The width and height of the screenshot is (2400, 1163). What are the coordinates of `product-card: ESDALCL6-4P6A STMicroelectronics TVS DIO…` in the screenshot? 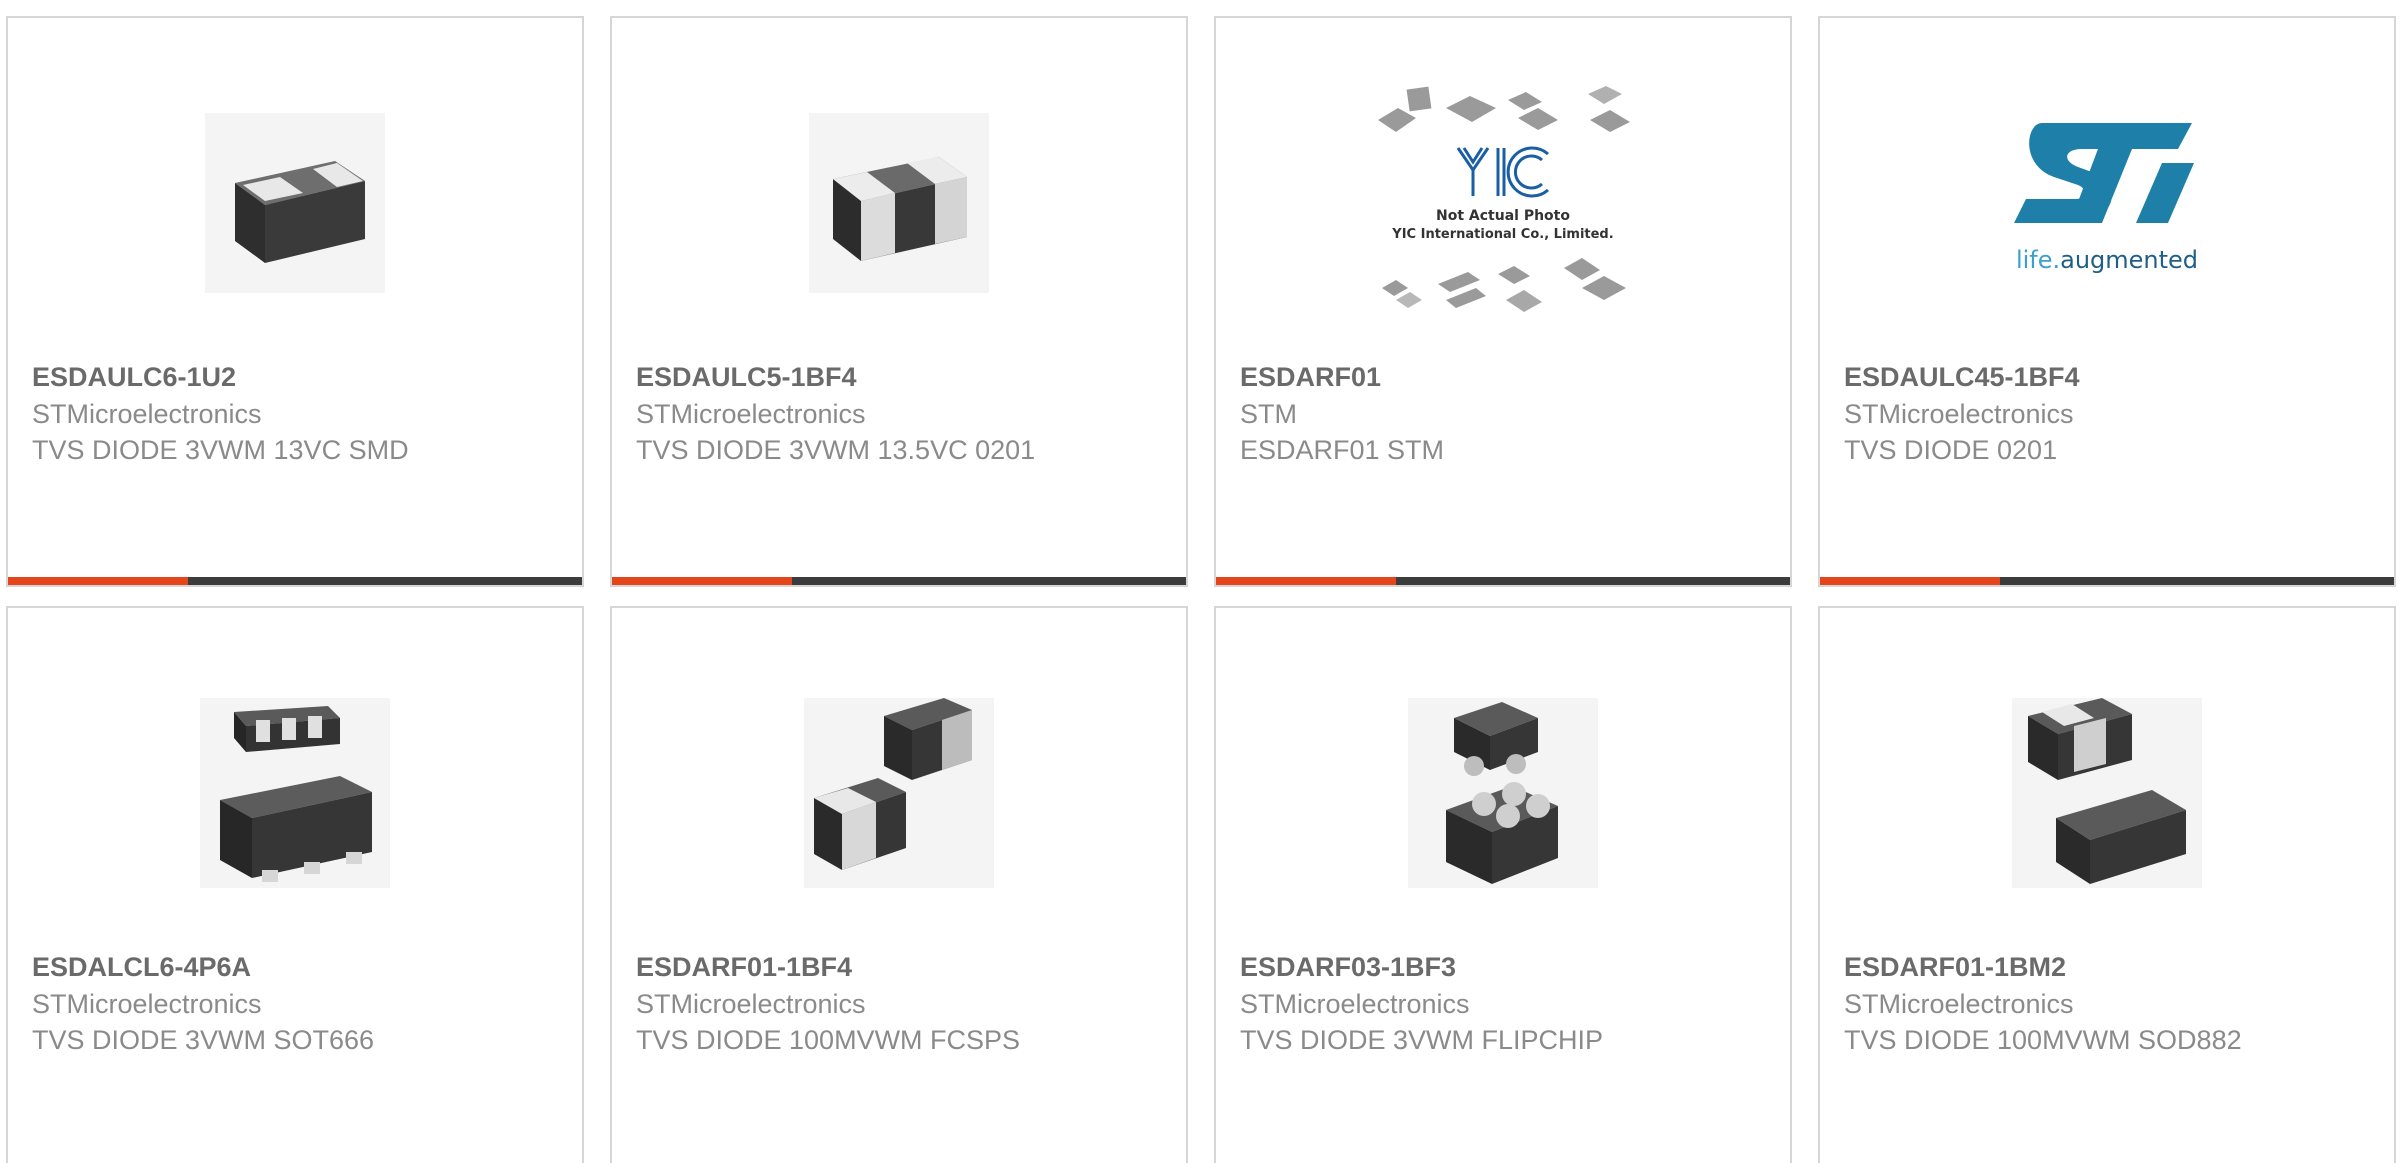 It's located at (295, 884).